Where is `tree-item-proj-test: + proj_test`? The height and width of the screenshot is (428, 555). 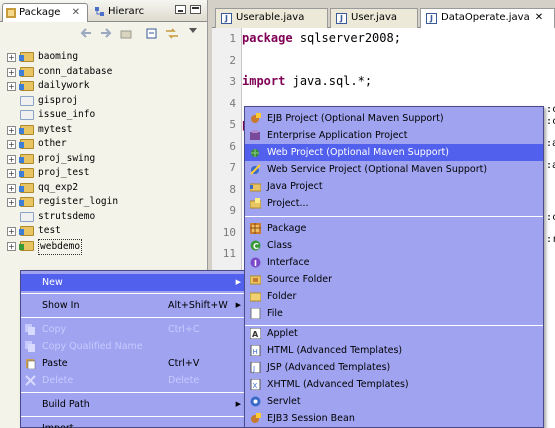
tree-item-proj-test: + proj_test is located at coordinates (103, 173).